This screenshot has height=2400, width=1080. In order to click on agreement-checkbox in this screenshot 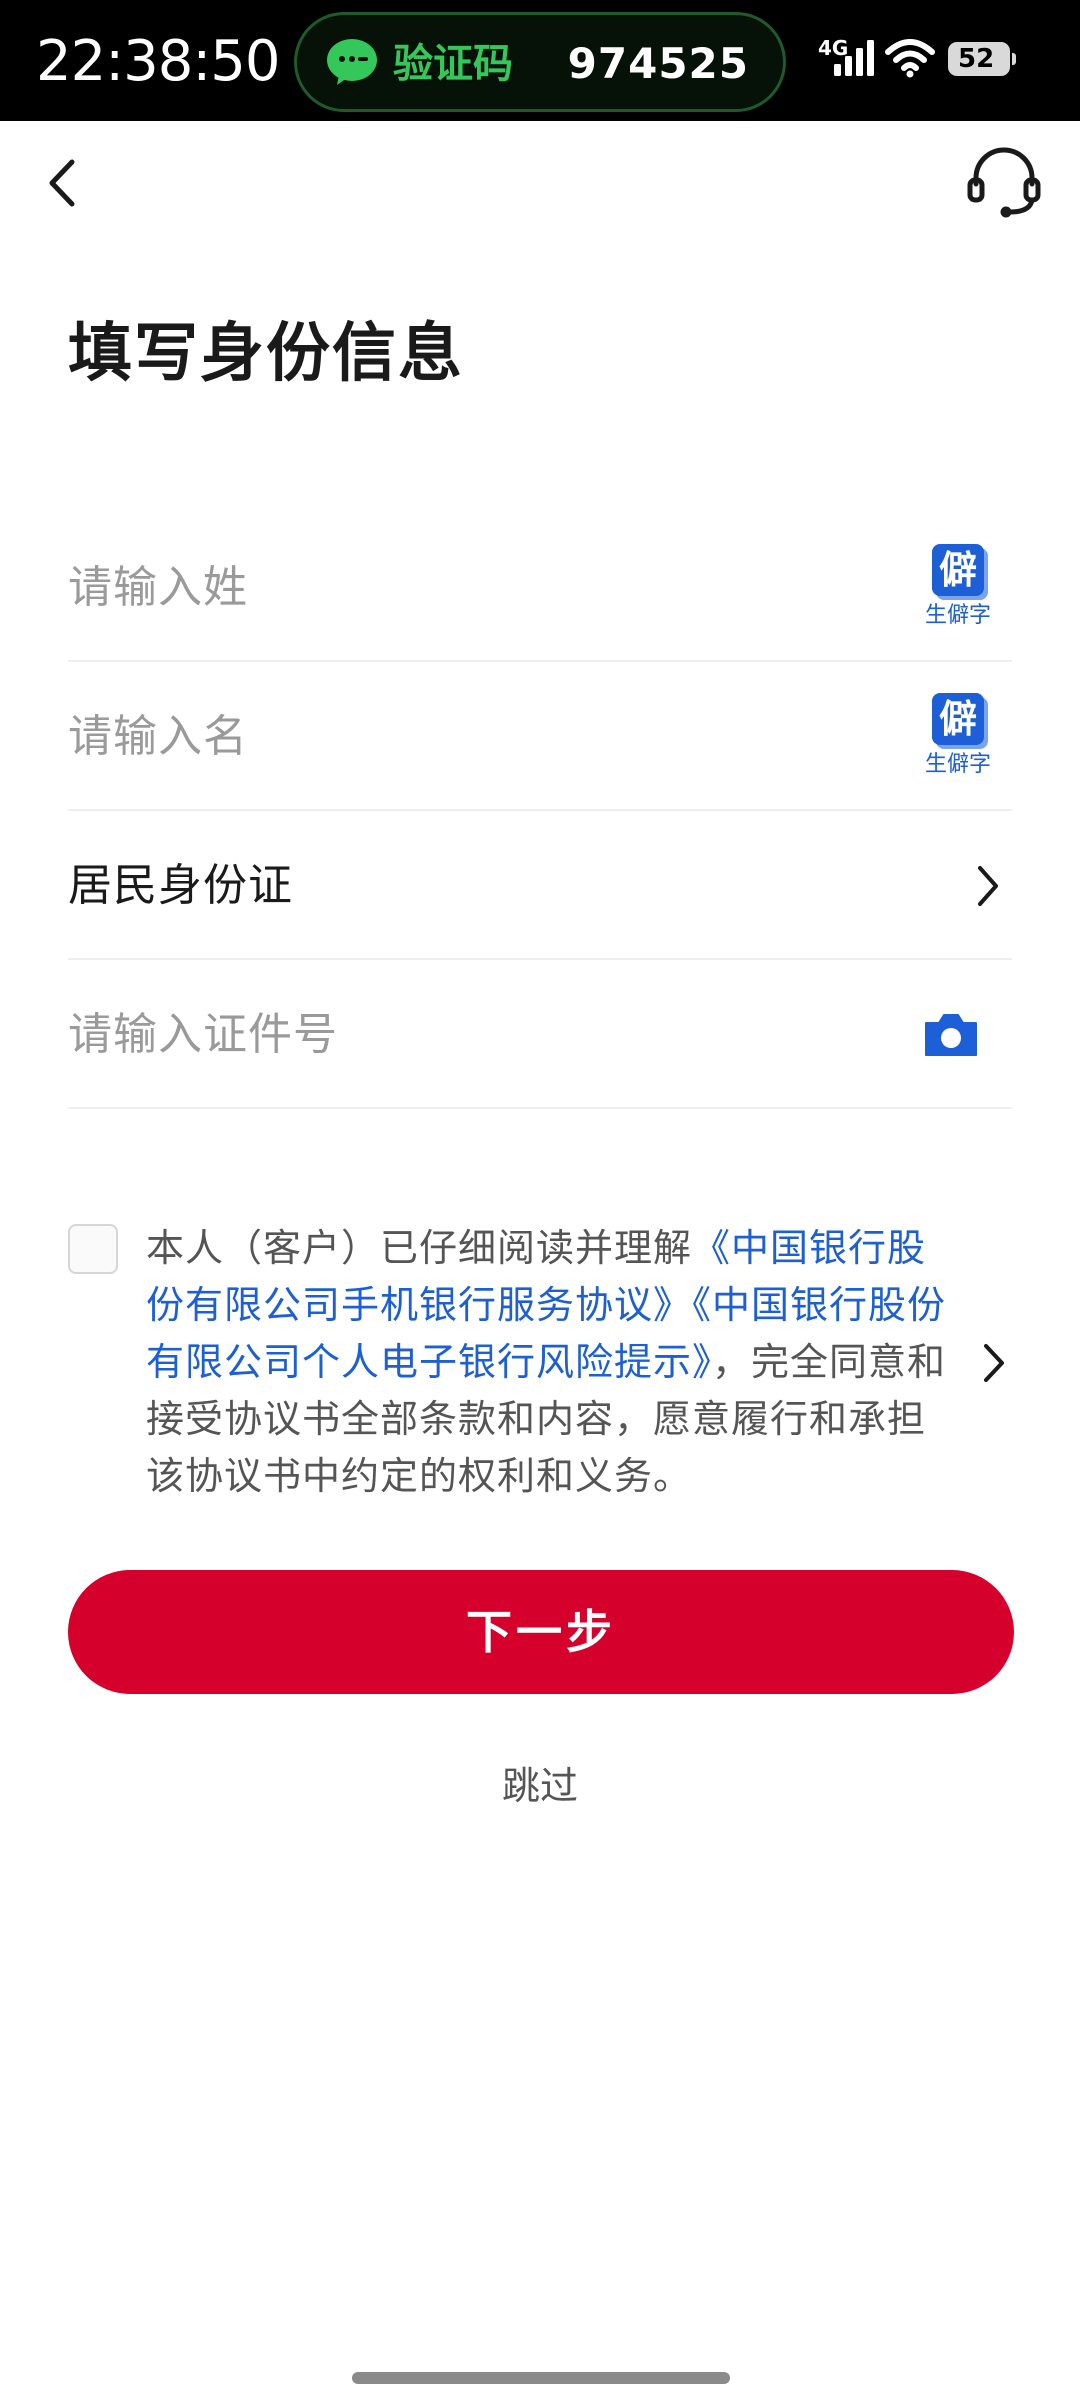, I will do `click(93, 1249)`.